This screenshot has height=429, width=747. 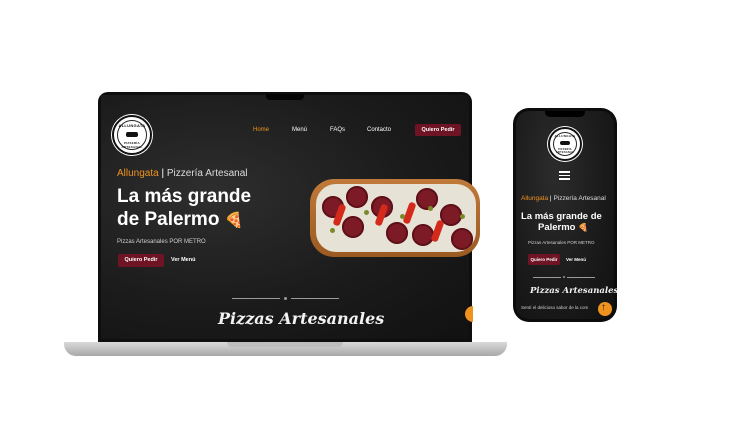 What do you see at coordinates (337, 130) in the screenshot?
I see `nav-faqs: FAQs` at bounding box center [337, 130].